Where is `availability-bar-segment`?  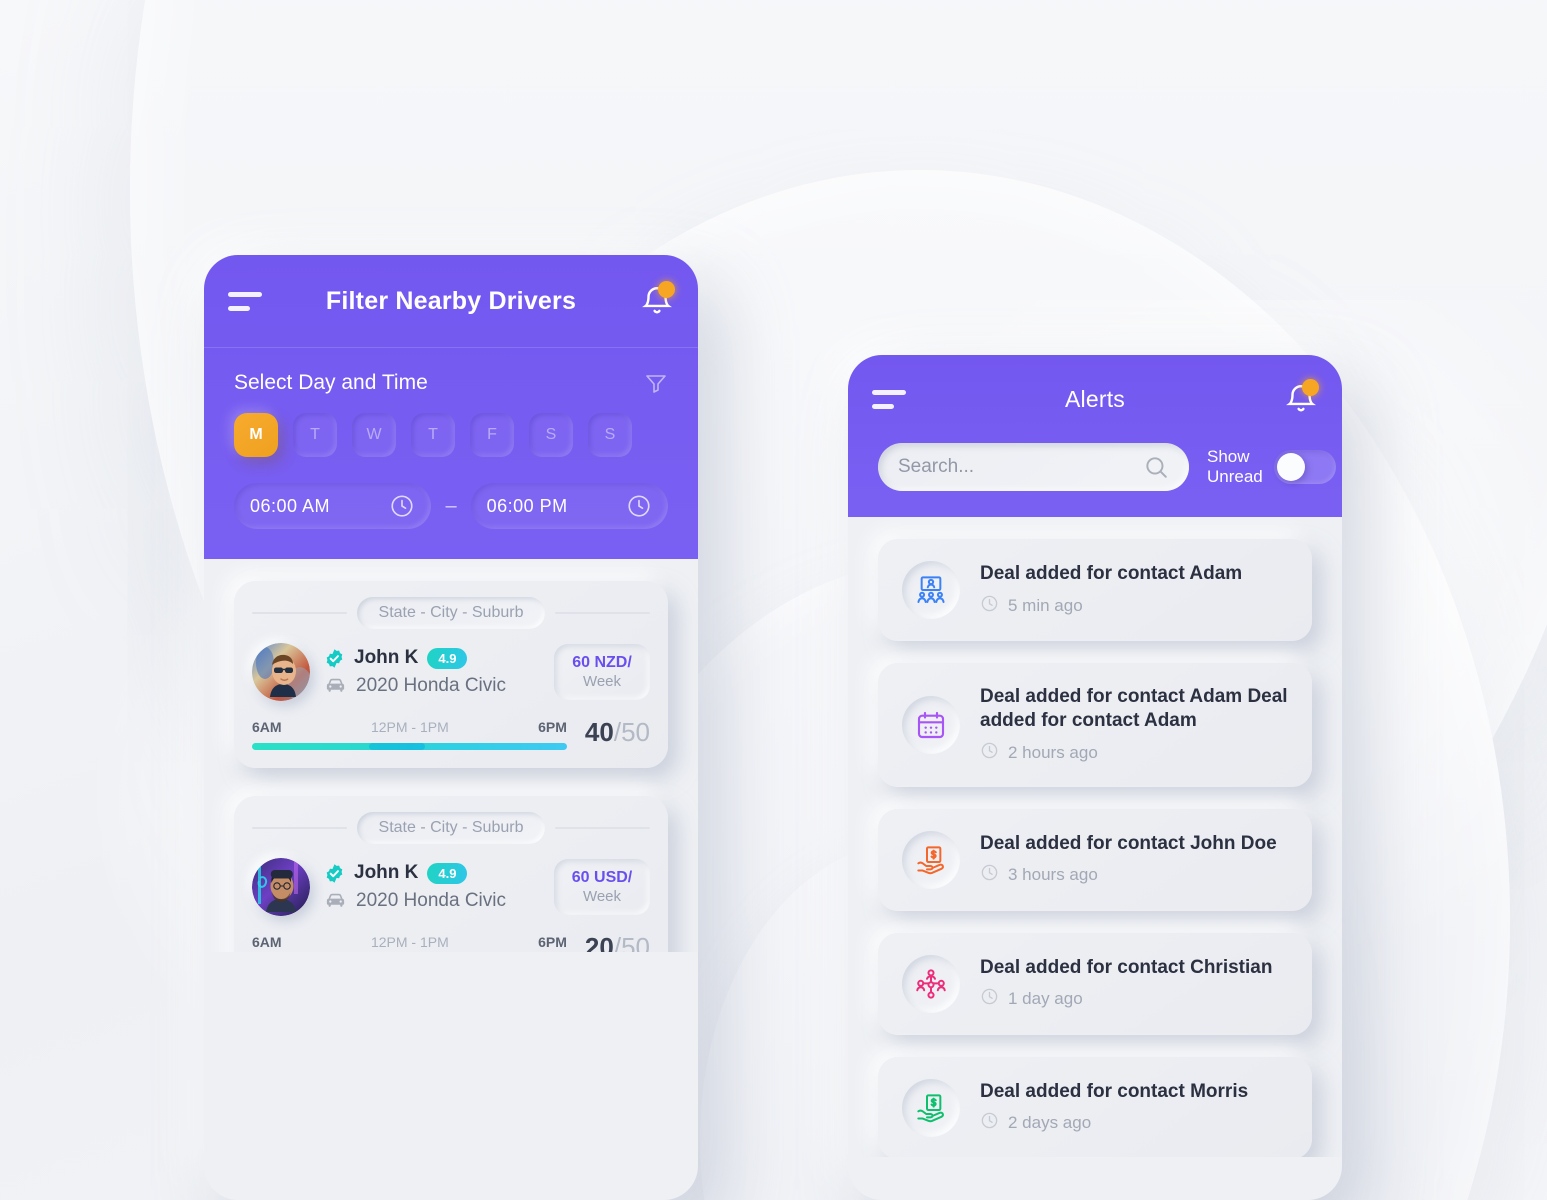
availability-bar-segment is located at coordinates (397, 746).